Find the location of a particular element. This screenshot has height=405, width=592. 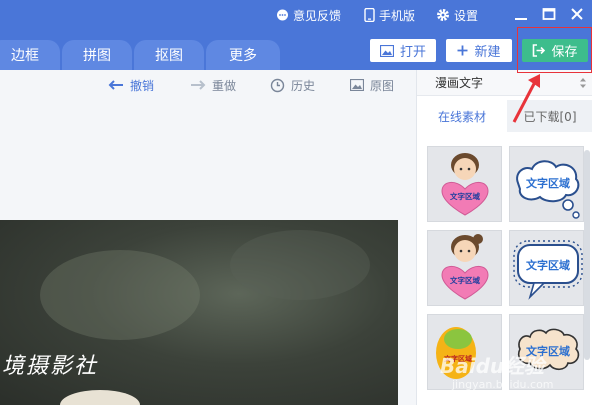

close-button is located at coordinates (577, 14).